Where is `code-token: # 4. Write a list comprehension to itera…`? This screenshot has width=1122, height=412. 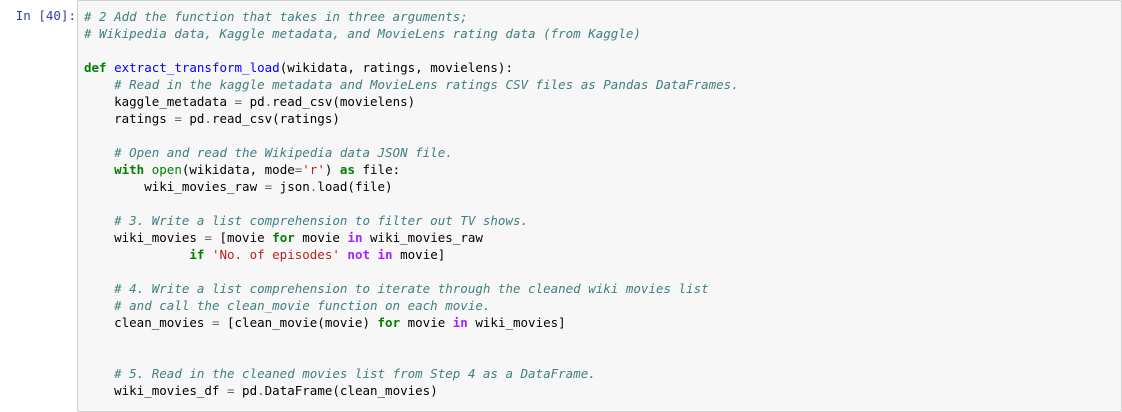
code-token: # 4. Write a list comprehension to itera… is located at coordinates (411, 288).